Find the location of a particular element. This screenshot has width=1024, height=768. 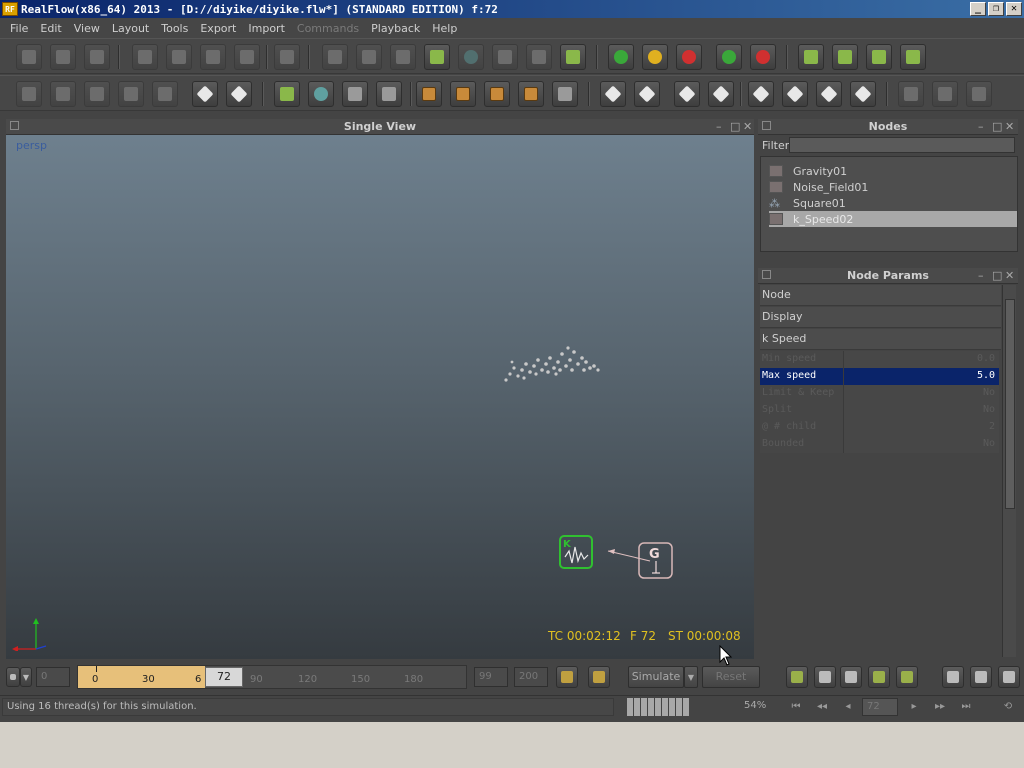

move-tool-button is located at coordinates (179, 57).